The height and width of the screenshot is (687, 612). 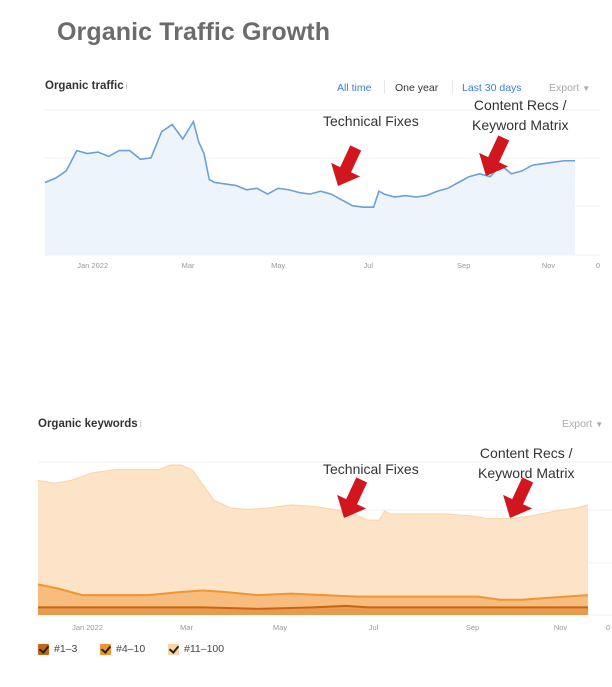 What do you see at coordinates (204, 649) in the screenshot?
I see `legend-label: #11–100` at bounding box center [204, 649].